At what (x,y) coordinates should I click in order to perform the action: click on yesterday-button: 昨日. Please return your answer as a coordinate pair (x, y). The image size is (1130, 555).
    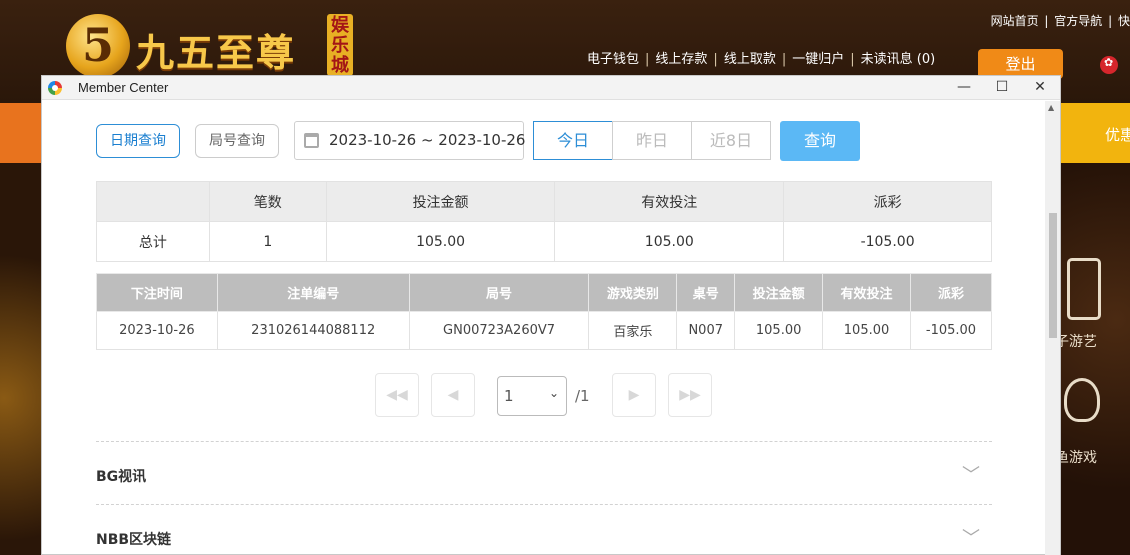
    Looking at the image, I should click on (652, 140).